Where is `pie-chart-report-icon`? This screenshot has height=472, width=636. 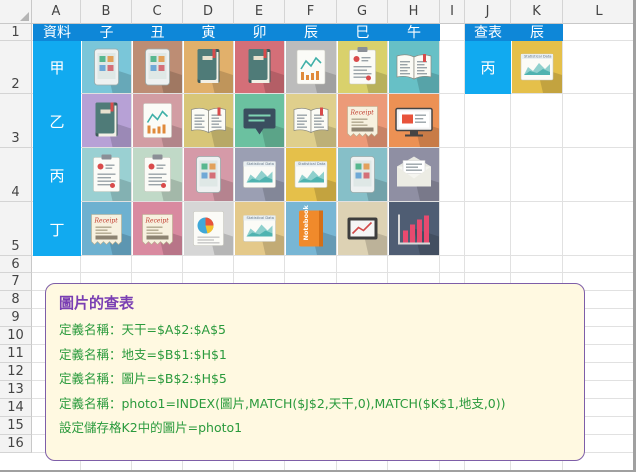
pie-chart-report-icon is located at coordinates (208, 228).